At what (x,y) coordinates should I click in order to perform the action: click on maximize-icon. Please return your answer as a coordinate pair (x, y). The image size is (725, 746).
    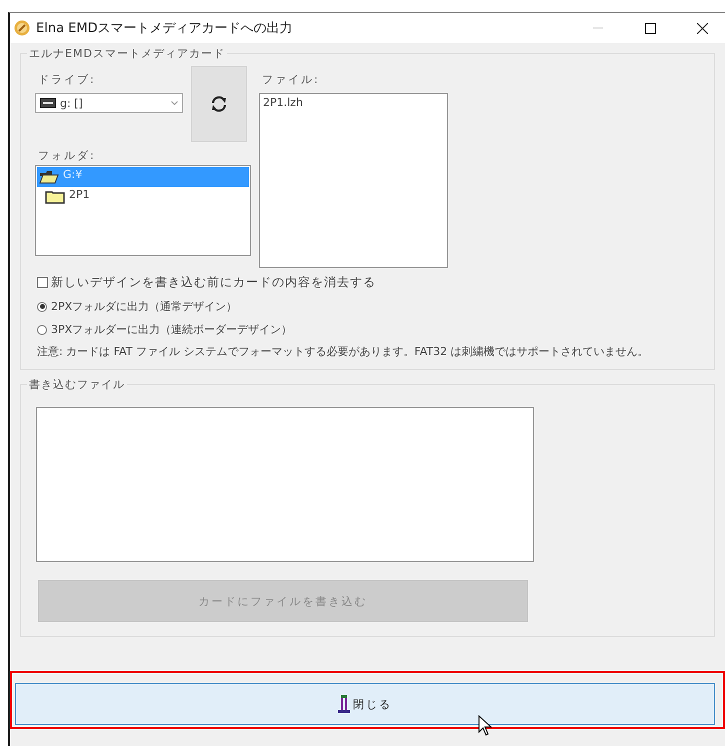
    Looking at the image, I should click on (650, 28).